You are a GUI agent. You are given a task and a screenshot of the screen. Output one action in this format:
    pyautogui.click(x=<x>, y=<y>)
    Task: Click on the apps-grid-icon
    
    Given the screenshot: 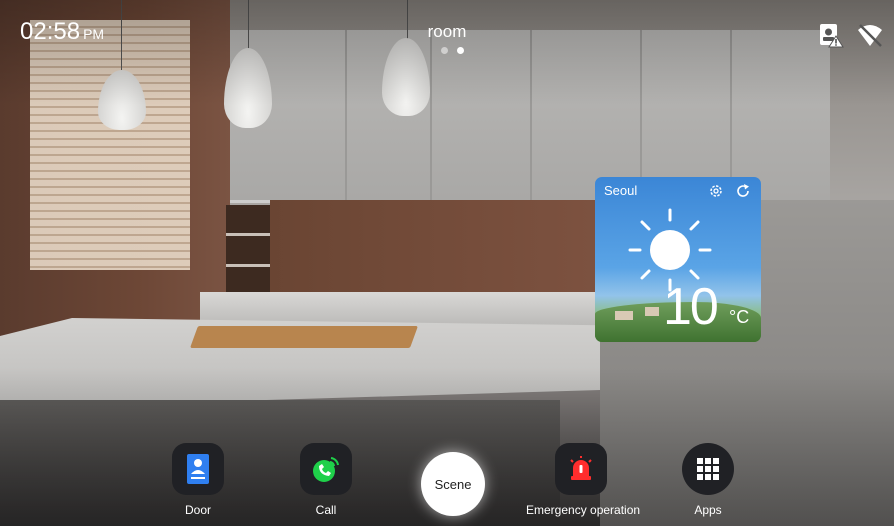 What is the action you would take?
    pyautogui.click(x=708, y=469)
    